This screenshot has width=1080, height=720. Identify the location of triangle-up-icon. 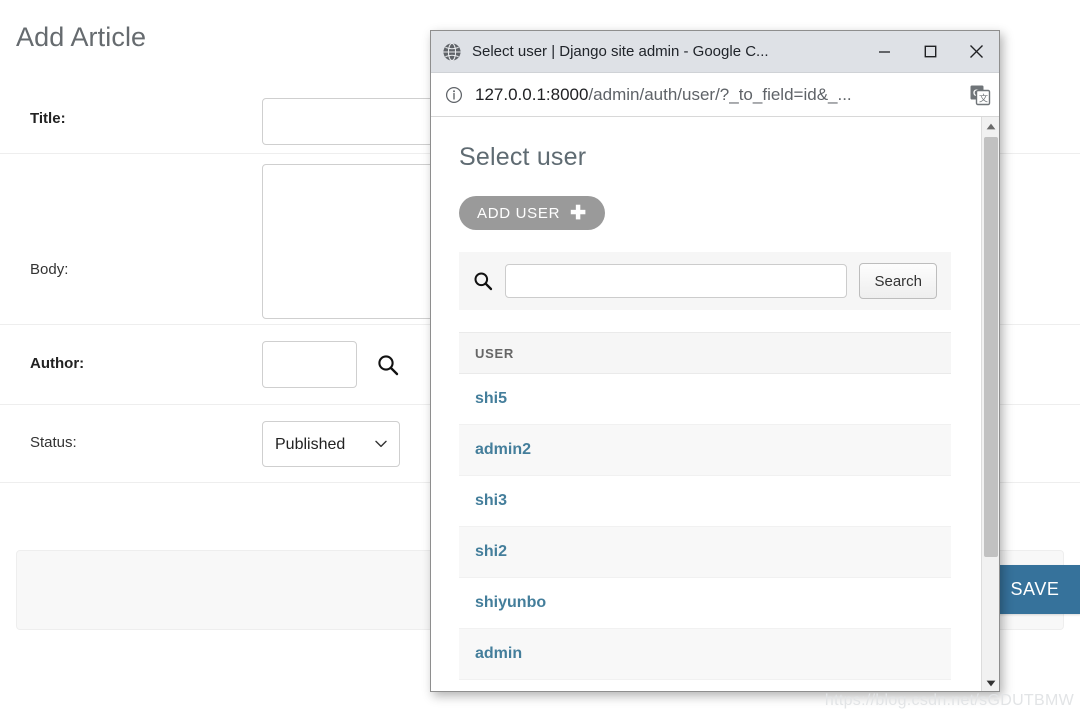
(991, 126).